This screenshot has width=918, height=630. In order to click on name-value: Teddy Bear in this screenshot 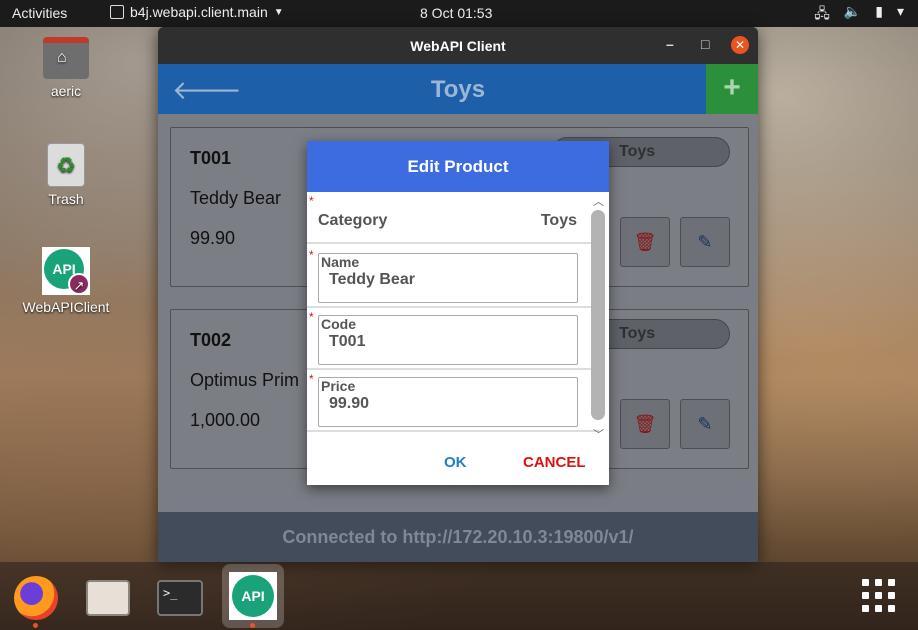, I will do `click(372, 279)`.